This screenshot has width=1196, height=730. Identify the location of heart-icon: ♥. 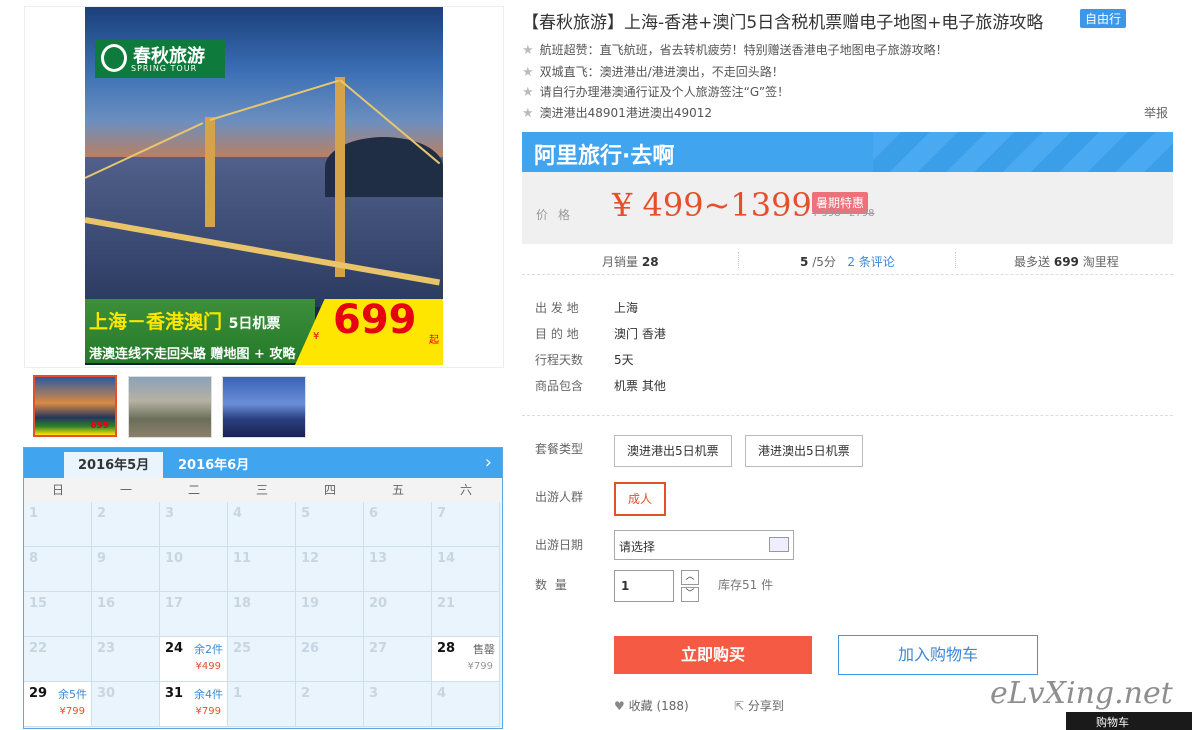
(619, 706).